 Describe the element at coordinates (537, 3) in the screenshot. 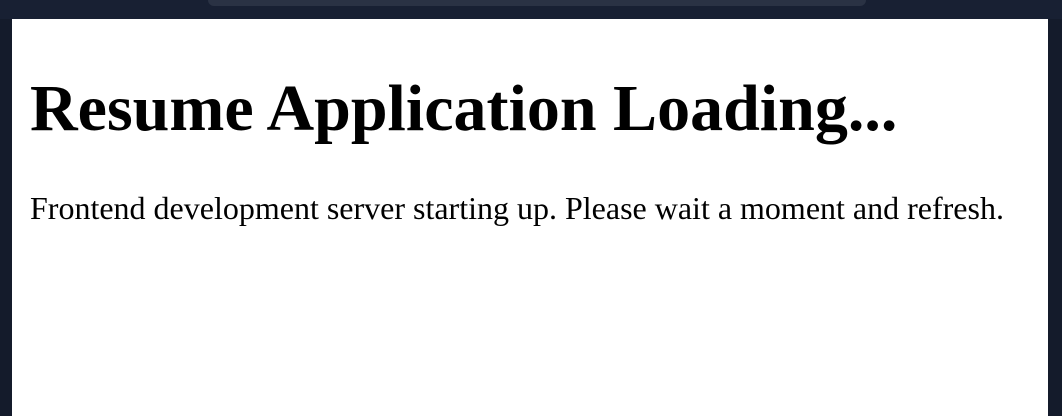

I see `browser-toolbar` at that location.